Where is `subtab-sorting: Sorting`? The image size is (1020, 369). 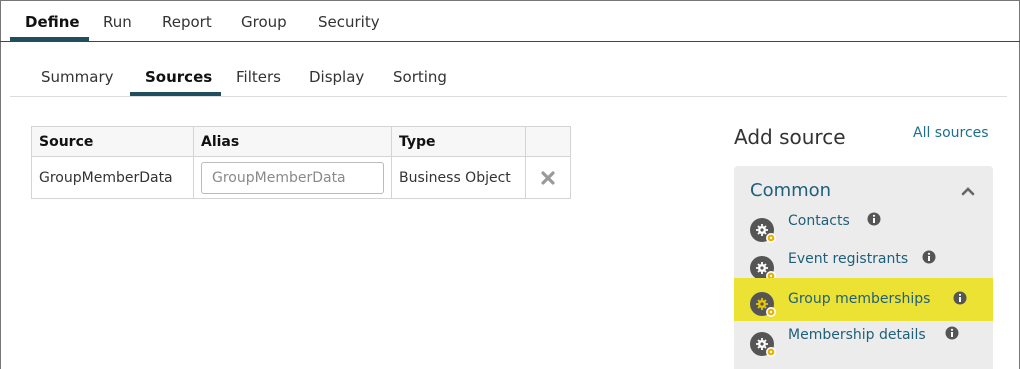 subtab-sorting: Sorting is located at coordinates (420, 77).